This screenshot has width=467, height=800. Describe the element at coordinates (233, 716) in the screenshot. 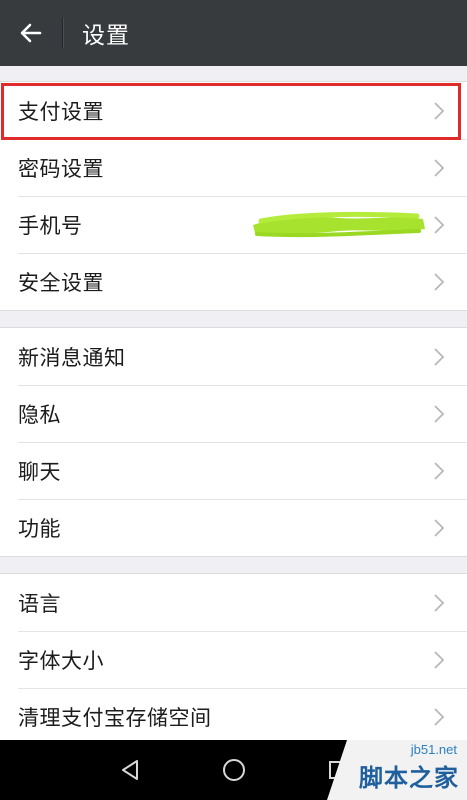

I see `settings-item-clear-storage: 清理支付宝存储空间` at that location.